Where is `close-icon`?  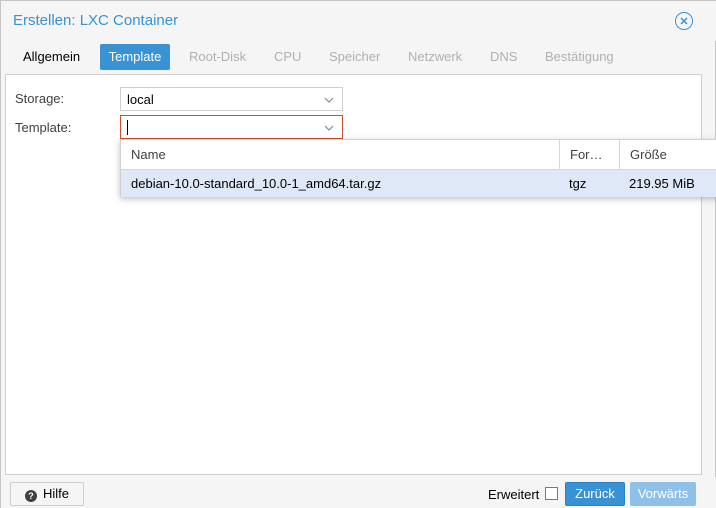
close-icon is located at coordinates (684, 21).